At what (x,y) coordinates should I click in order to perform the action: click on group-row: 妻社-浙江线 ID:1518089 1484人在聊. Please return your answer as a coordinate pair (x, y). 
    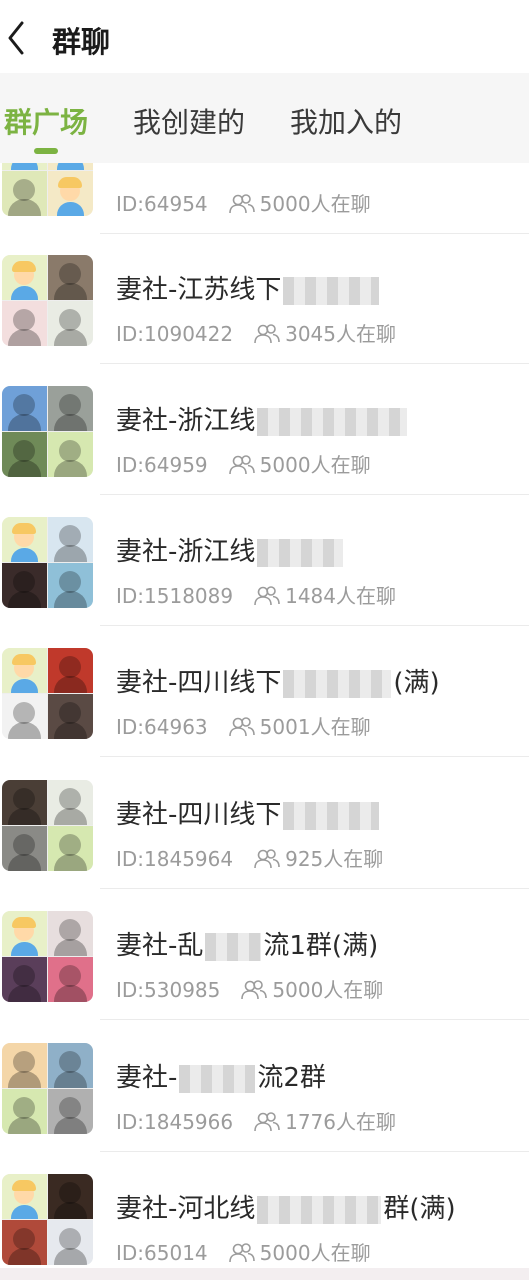
    Looking at the image, I should click on (264, 560).